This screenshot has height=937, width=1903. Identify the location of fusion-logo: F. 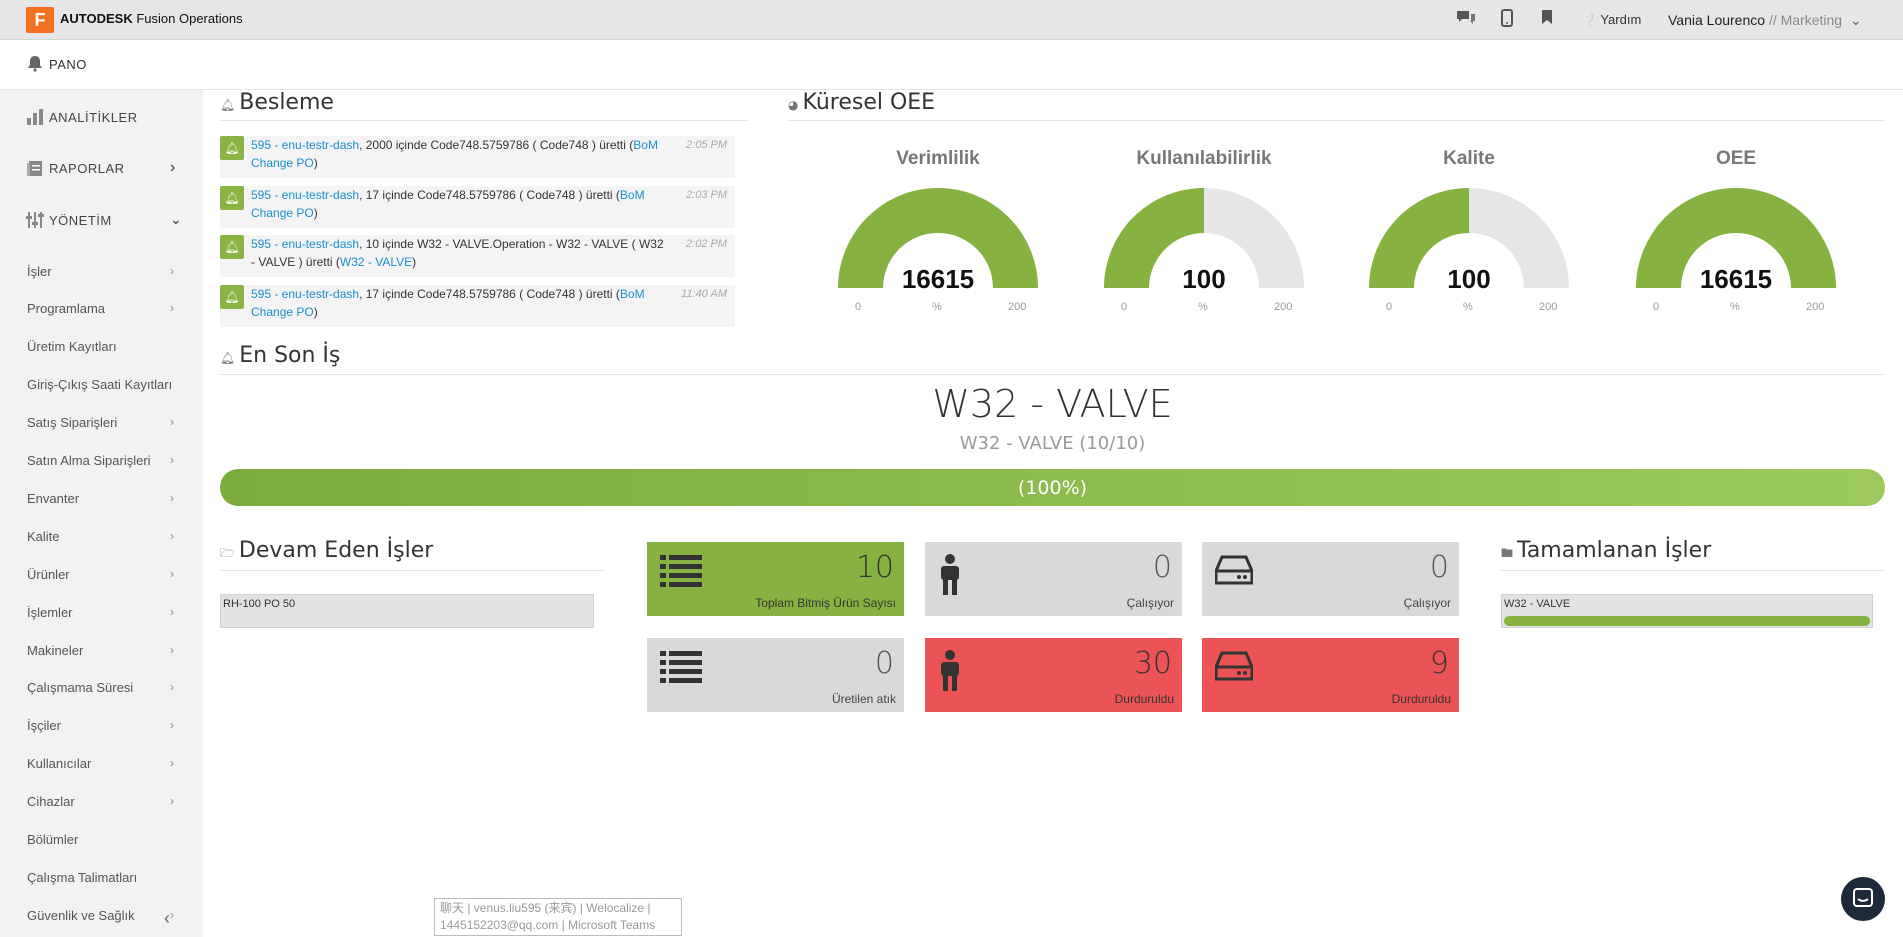
(40, 20).